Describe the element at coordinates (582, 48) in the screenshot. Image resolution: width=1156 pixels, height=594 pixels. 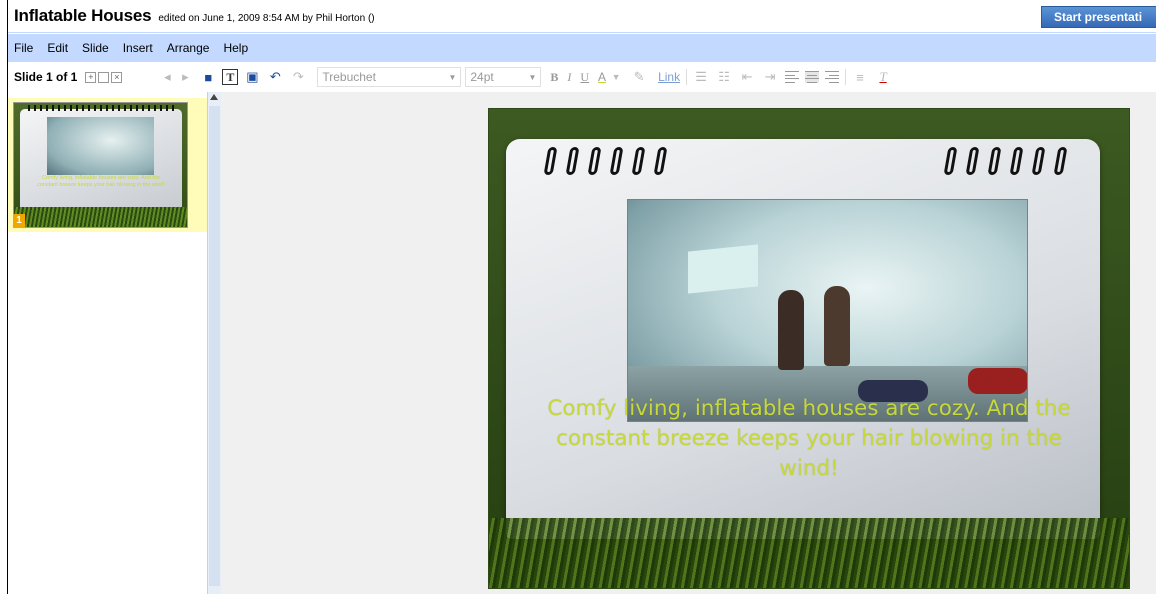
I see `menu-bar: File Edit Slide Insert Arrange Help` at that location.